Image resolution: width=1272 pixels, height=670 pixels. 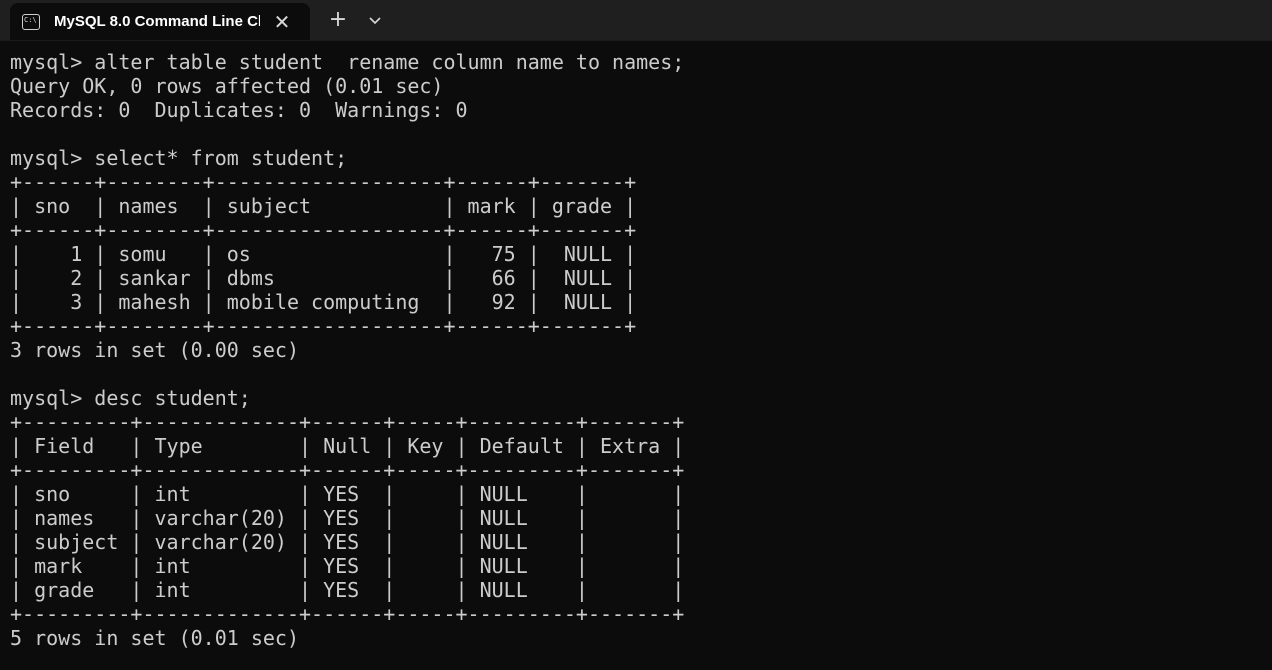 What do you see at coordinates (375, 20) in the screenshot?
I see `chevron-down-icon` at bounding box center [375, 20].